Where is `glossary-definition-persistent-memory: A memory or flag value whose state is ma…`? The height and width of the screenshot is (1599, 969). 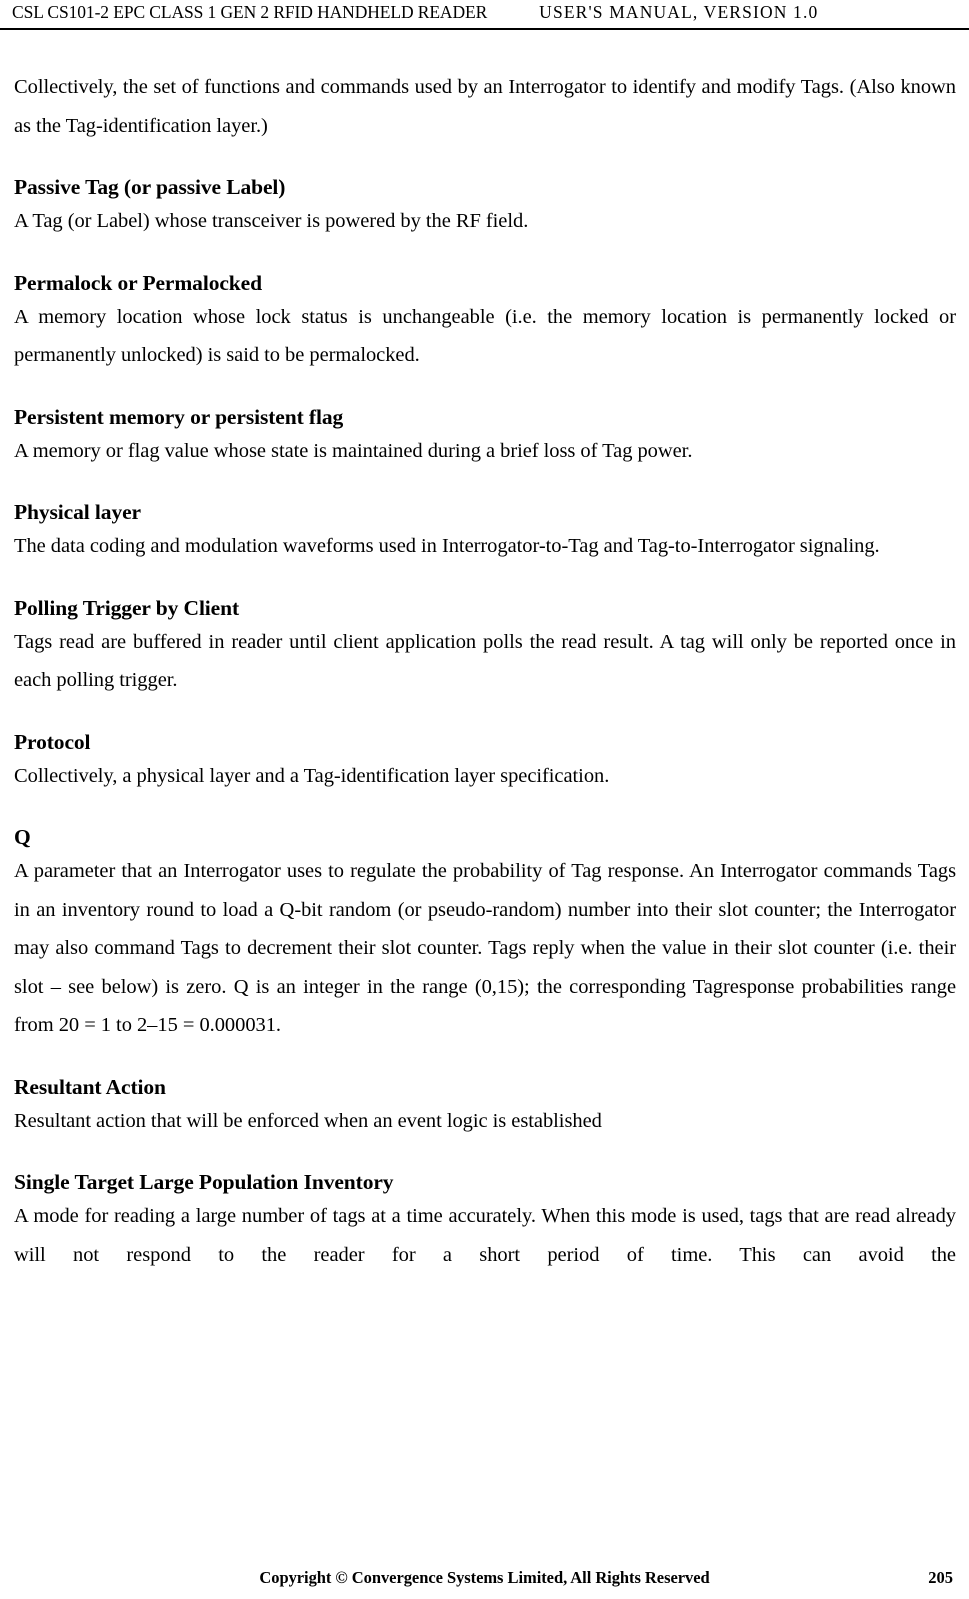
glossary-definition-persistent-memory: A memory or flag value whose state is ma… is located at coordinates (353, 450).